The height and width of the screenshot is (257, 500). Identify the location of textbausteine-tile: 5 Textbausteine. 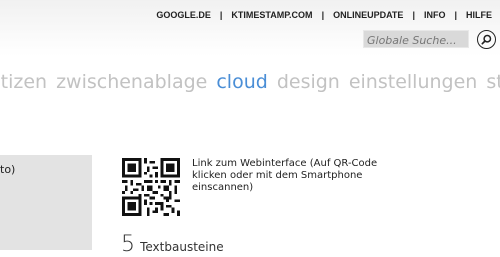
(172, 244).